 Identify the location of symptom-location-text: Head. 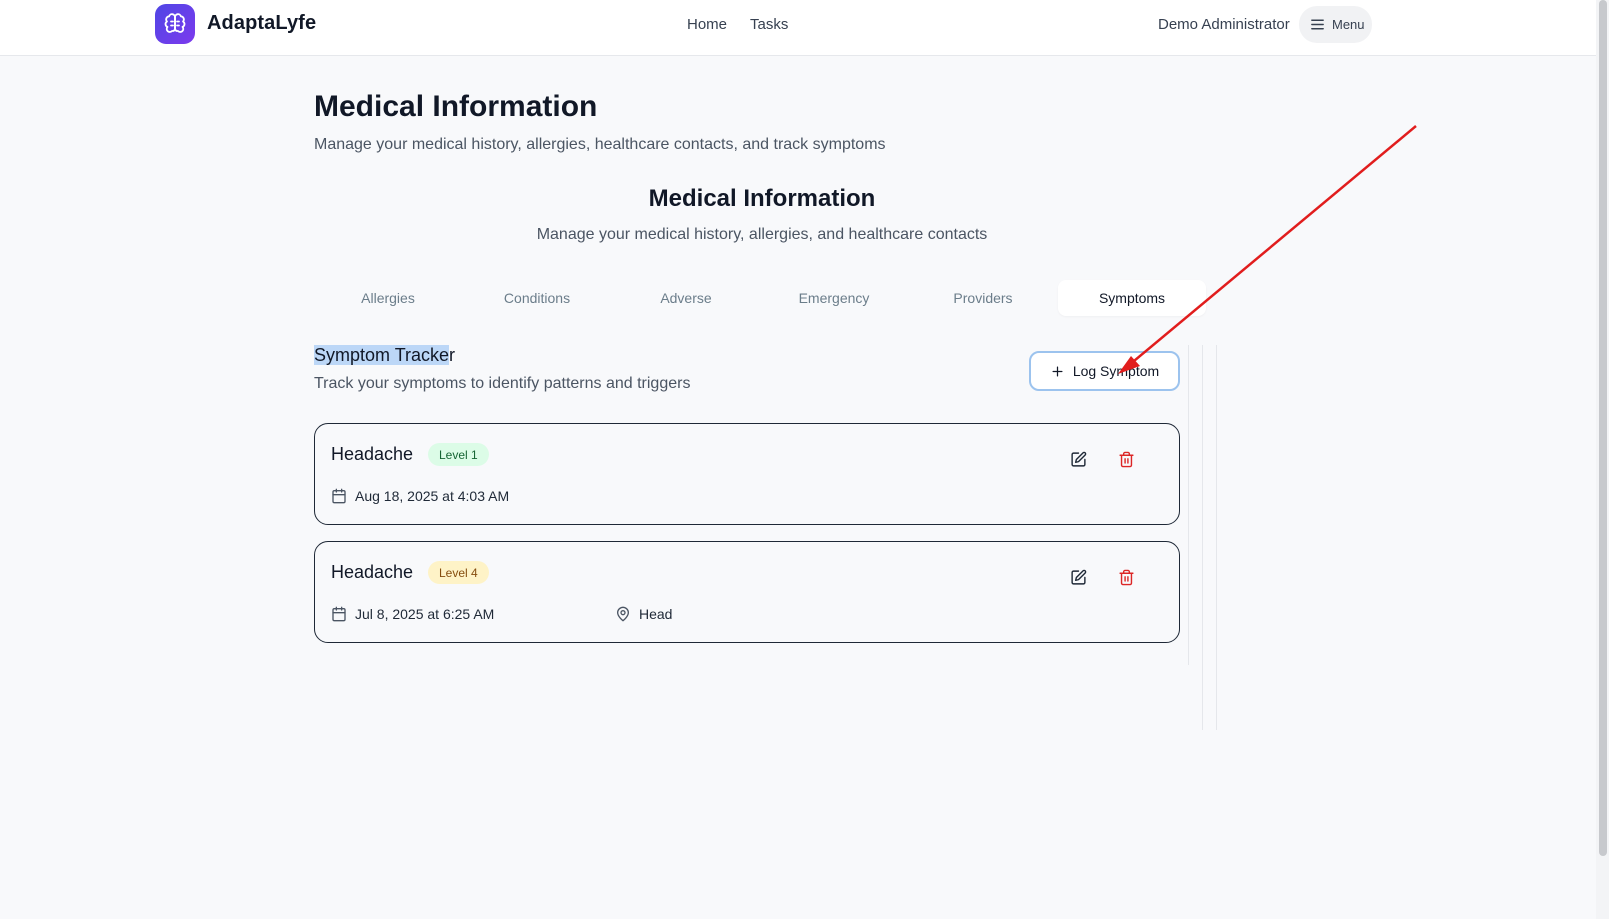
(656, 614).